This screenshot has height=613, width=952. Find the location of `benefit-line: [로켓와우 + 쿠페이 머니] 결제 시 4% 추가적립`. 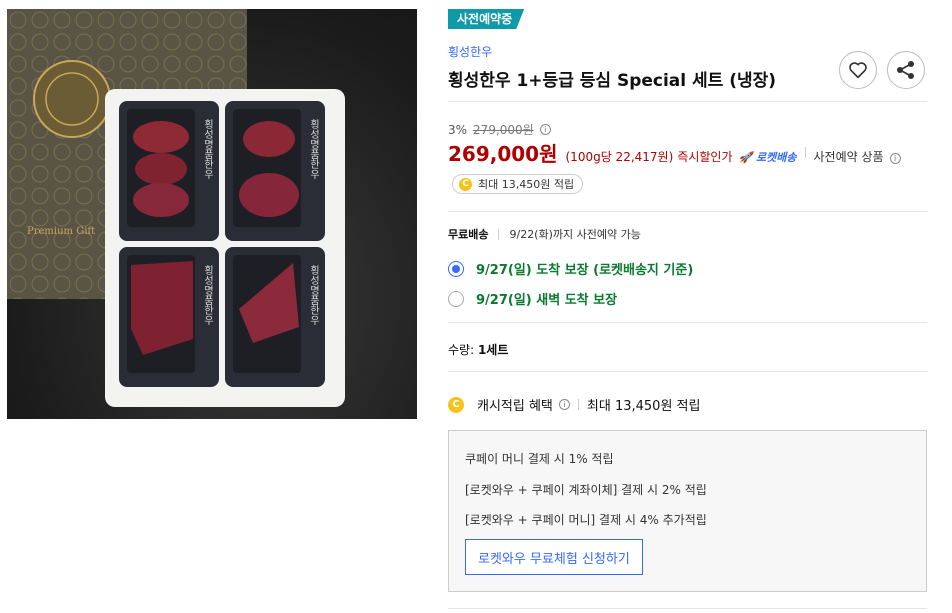

benefit-line: [로켓와우 + 쿠페이 머니] 결제 시 4% 추가적립 is located at coordinates (586, 520).